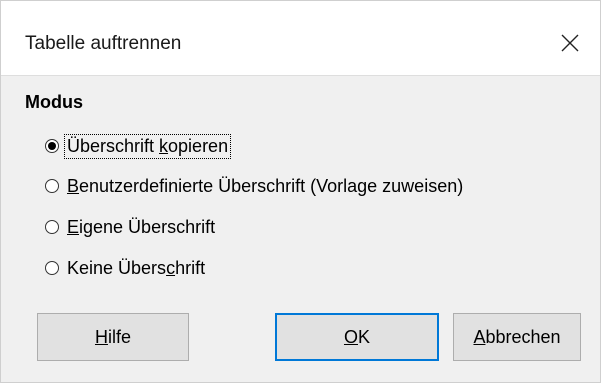  I want to click on radio-own-heading: Eigene Überschrift, so click(131, 227).